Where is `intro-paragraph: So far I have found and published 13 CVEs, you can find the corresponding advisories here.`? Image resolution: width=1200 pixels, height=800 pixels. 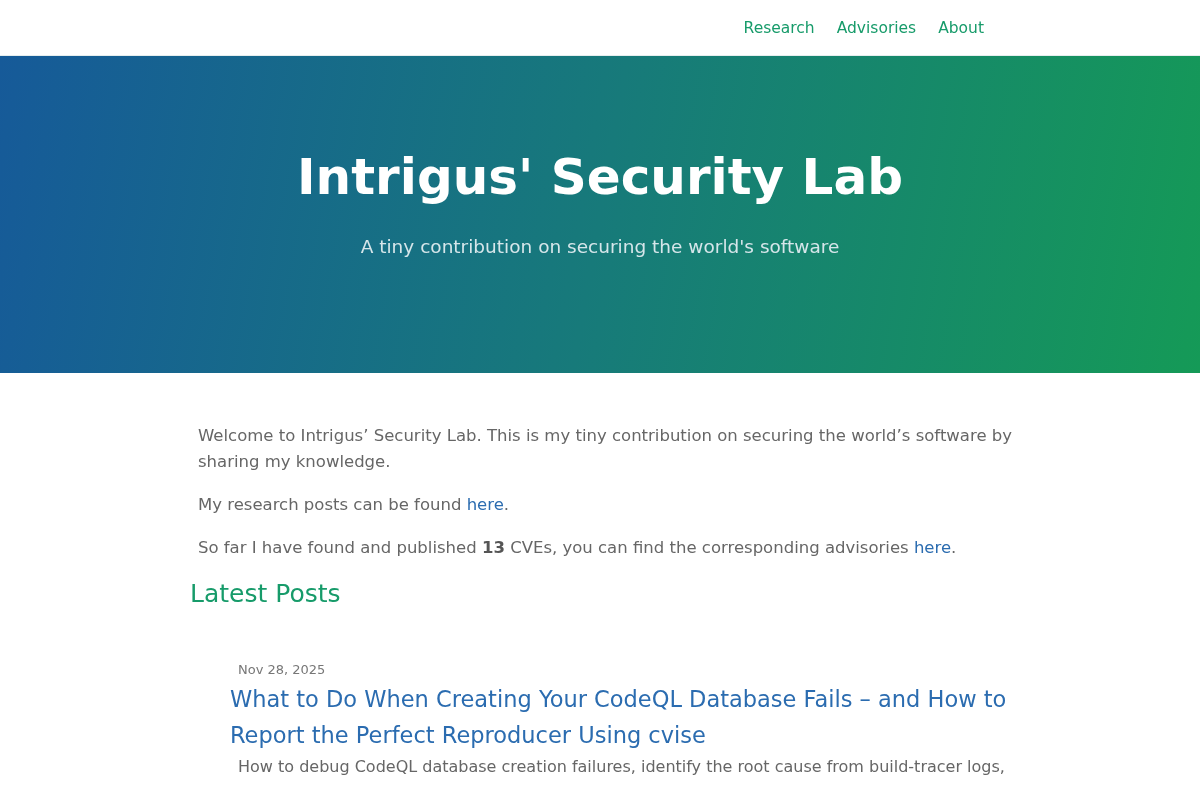 intro-paragraph: So far I have found and published 13 CVEs, you can find the corresponding advisories here. is located at coordinates (578, 548).